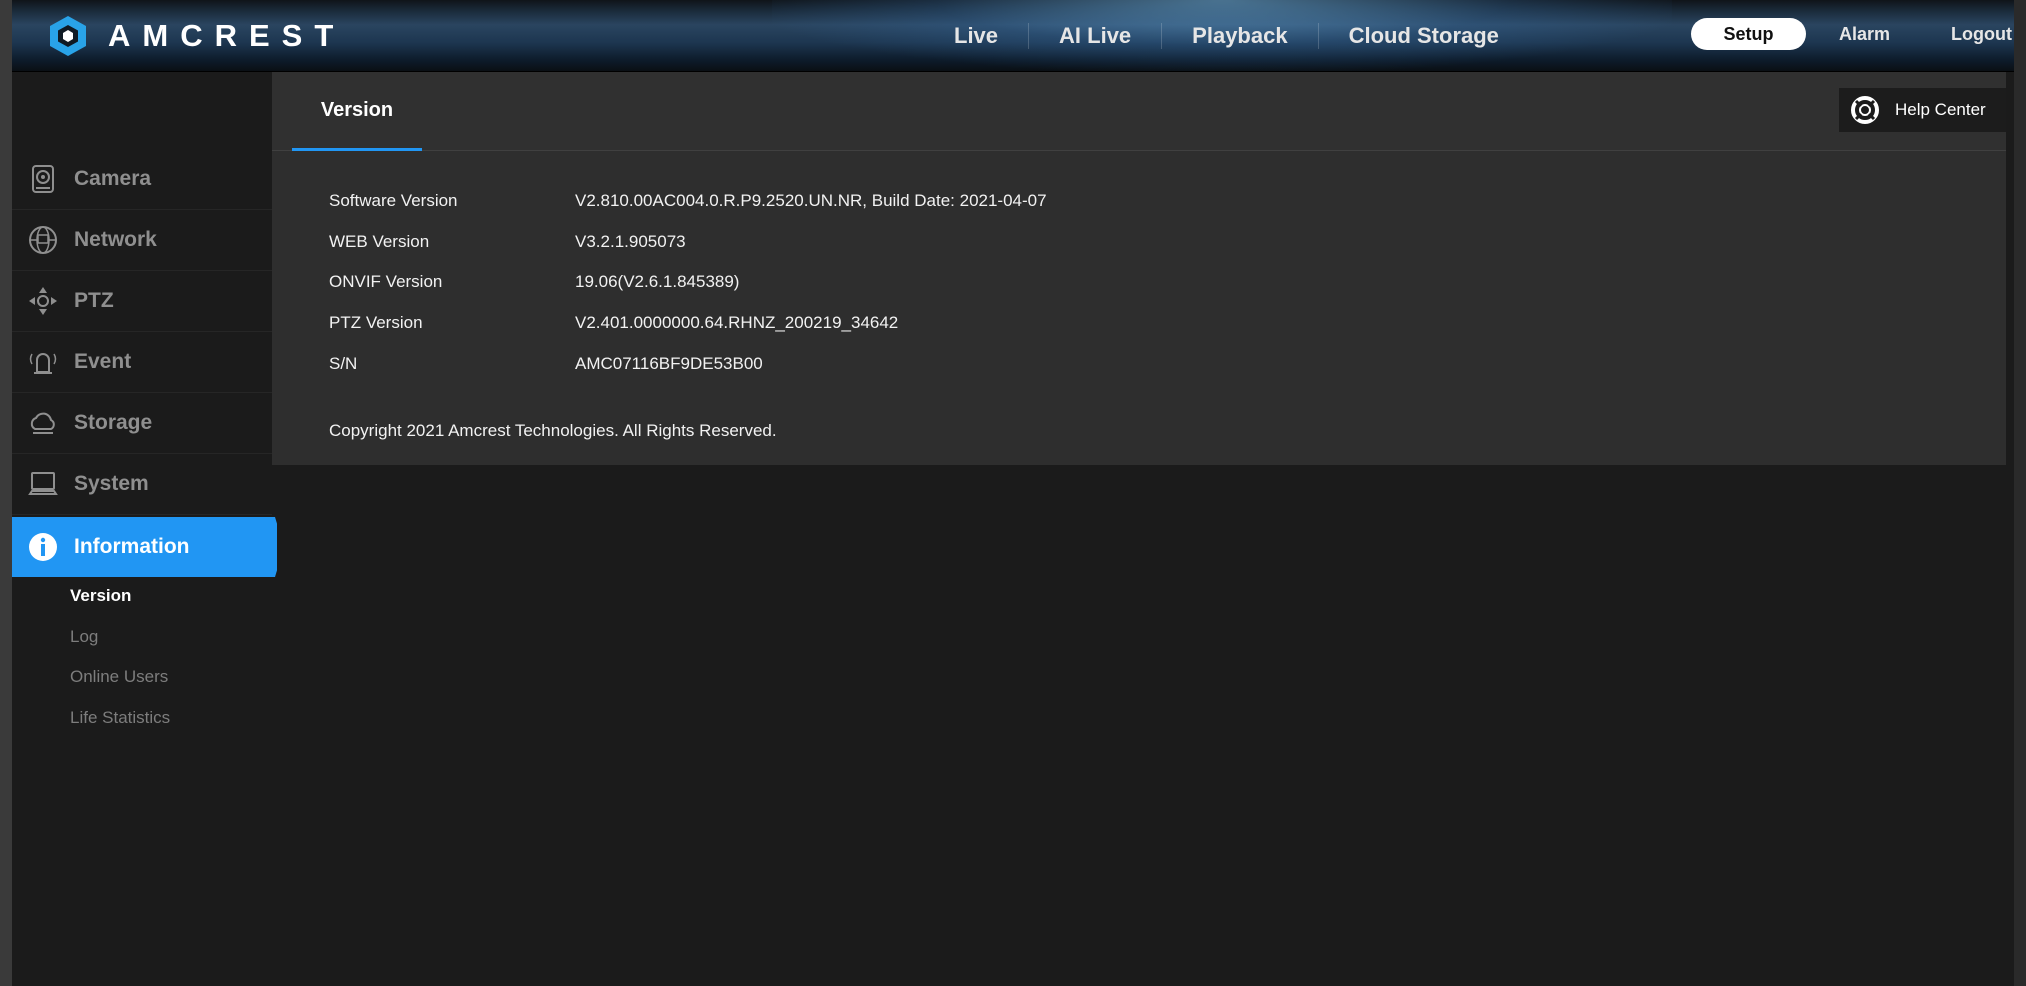 This screenshot has width=2026, height=986. I want to click on help-center-label: Help Center, so click(1940, 109).